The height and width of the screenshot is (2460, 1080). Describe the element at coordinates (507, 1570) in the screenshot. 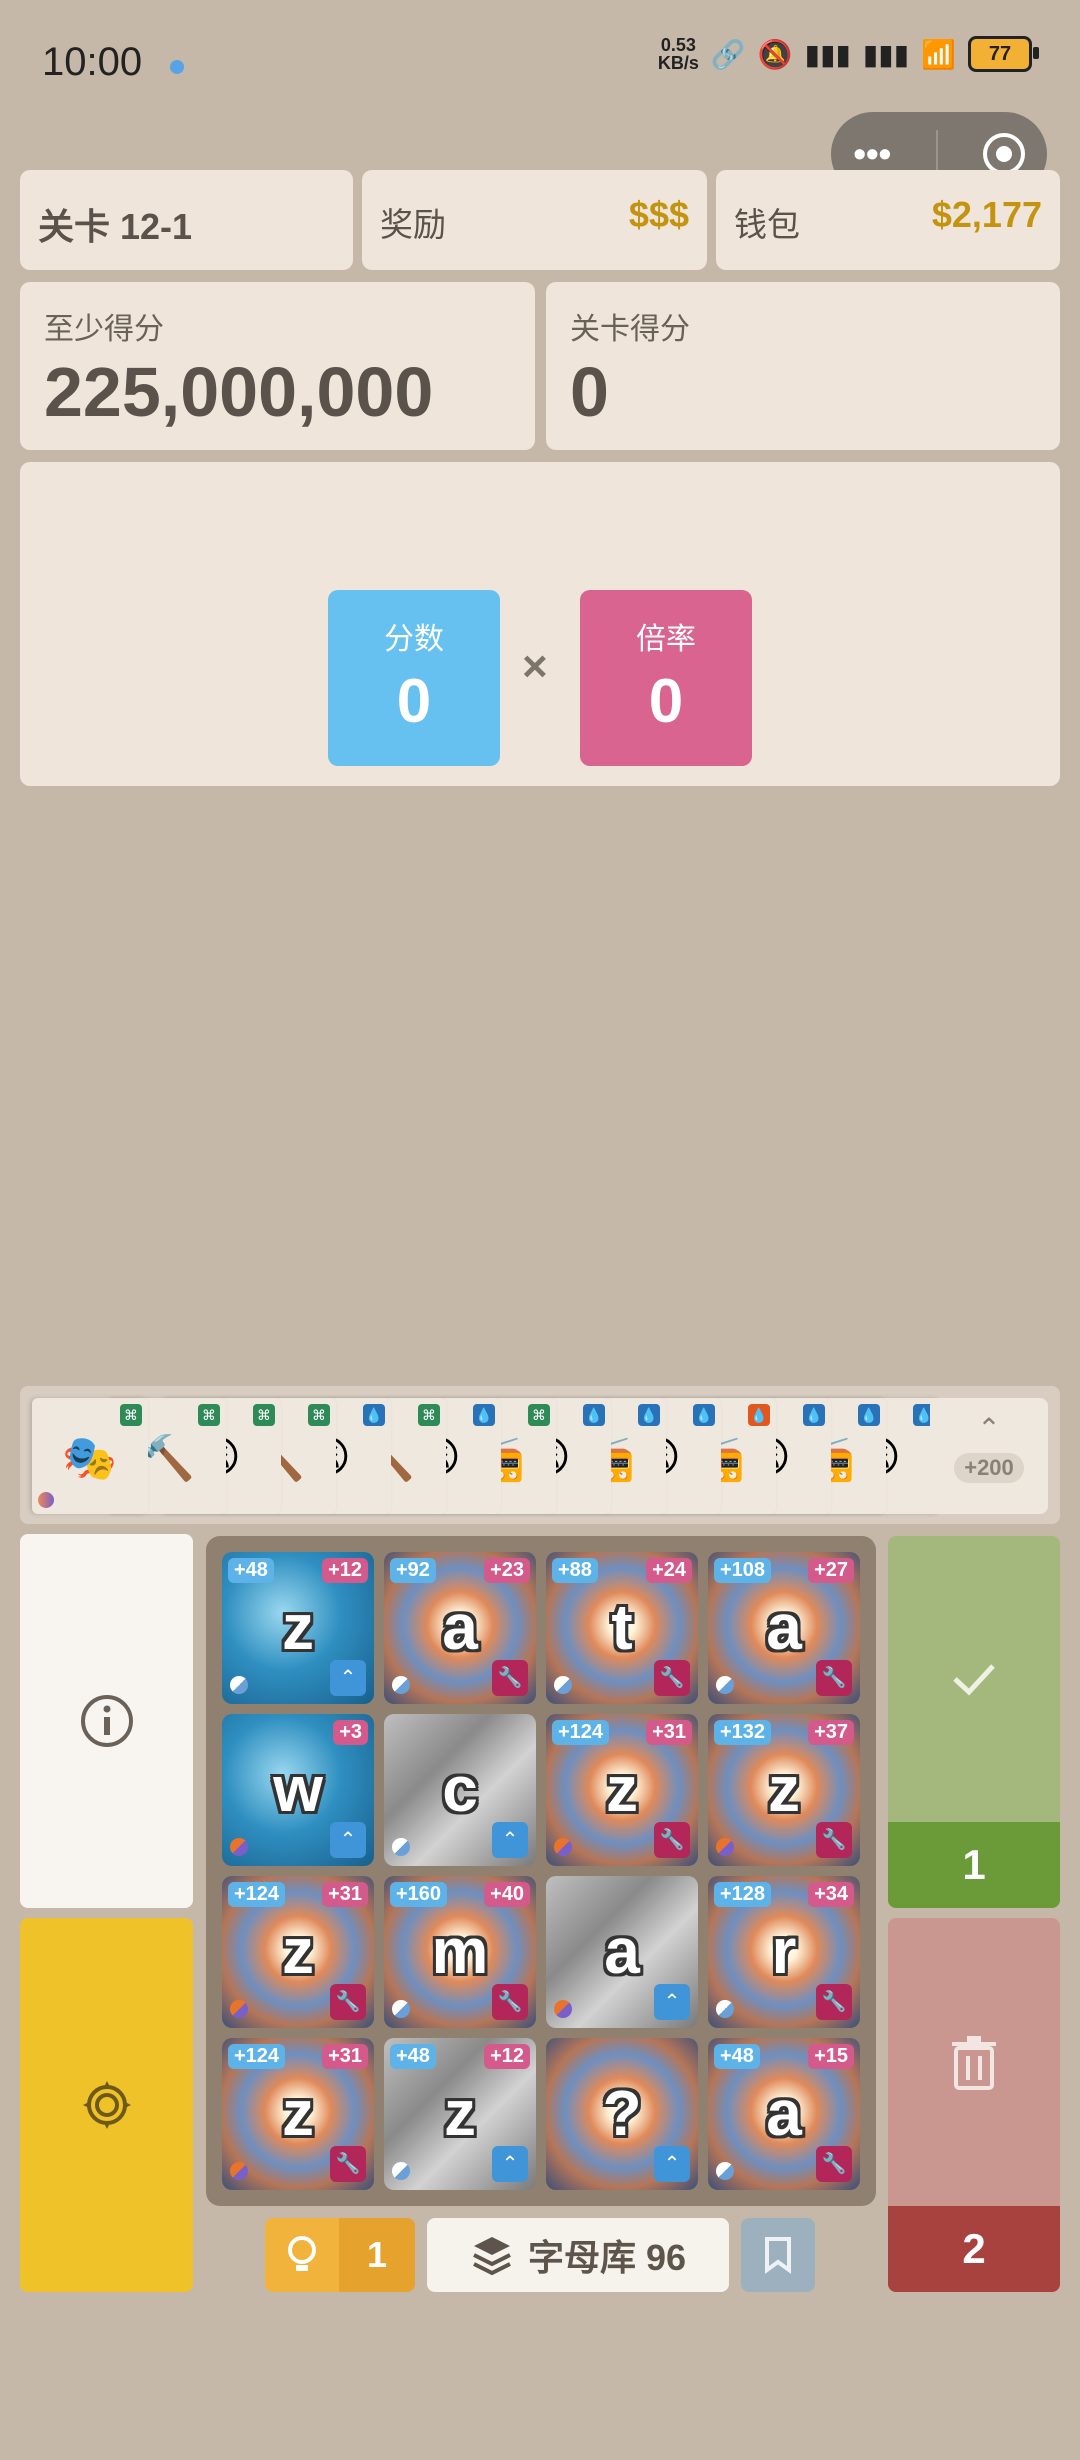

I see `tile-mult-bonus: +23` at that location.